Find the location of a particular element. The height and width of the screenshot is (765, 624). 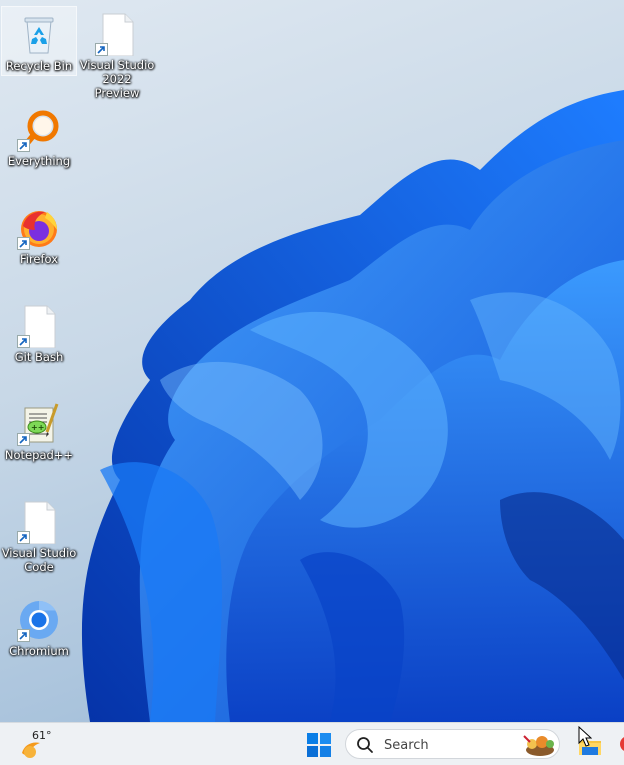

desktop-icon-label: Recycle Bin is located at coordinates (39, 66).